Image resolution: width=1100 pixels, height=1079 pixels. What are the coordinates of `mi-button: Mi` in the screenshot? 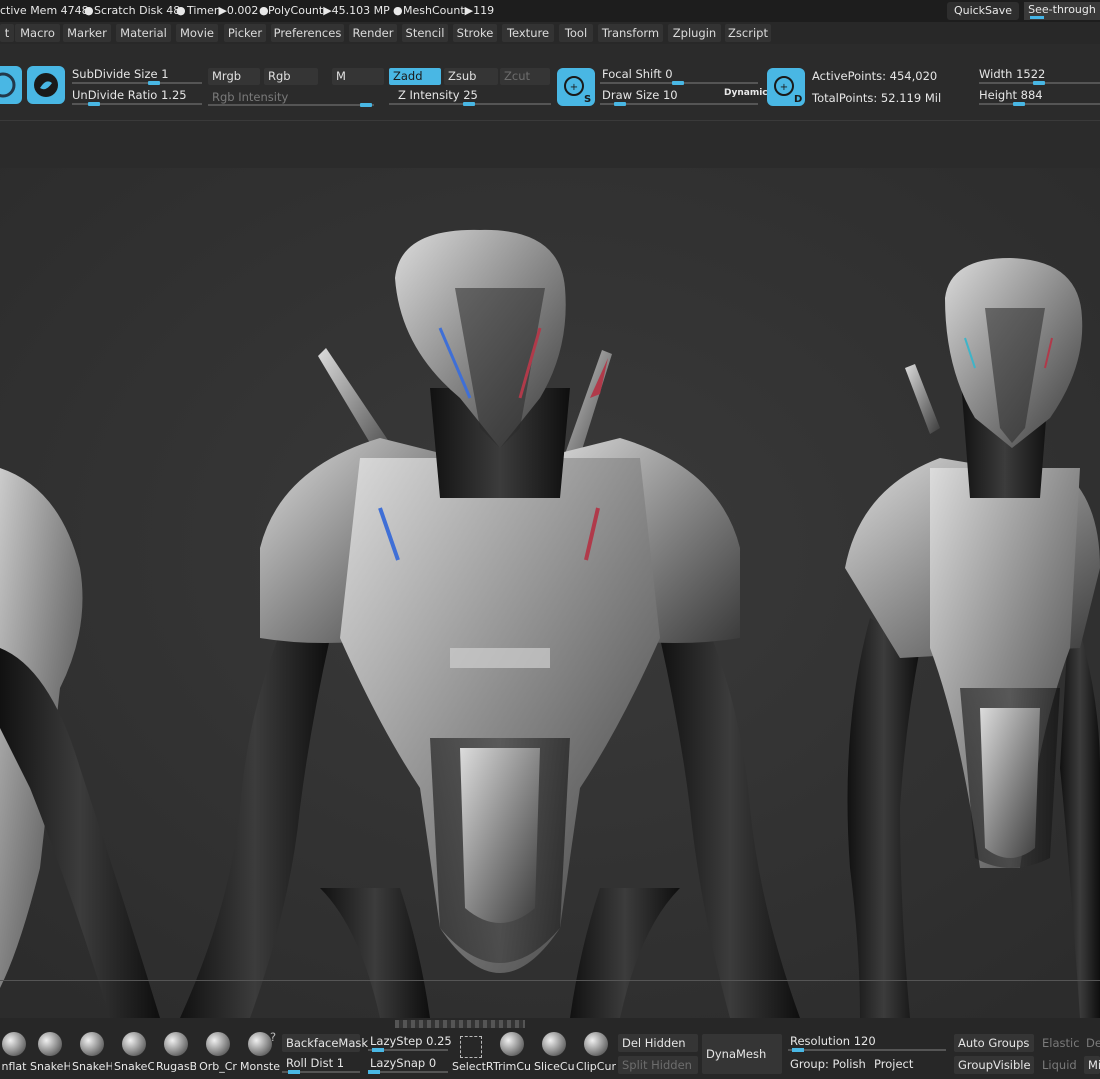 It's located at (1092, 1065).